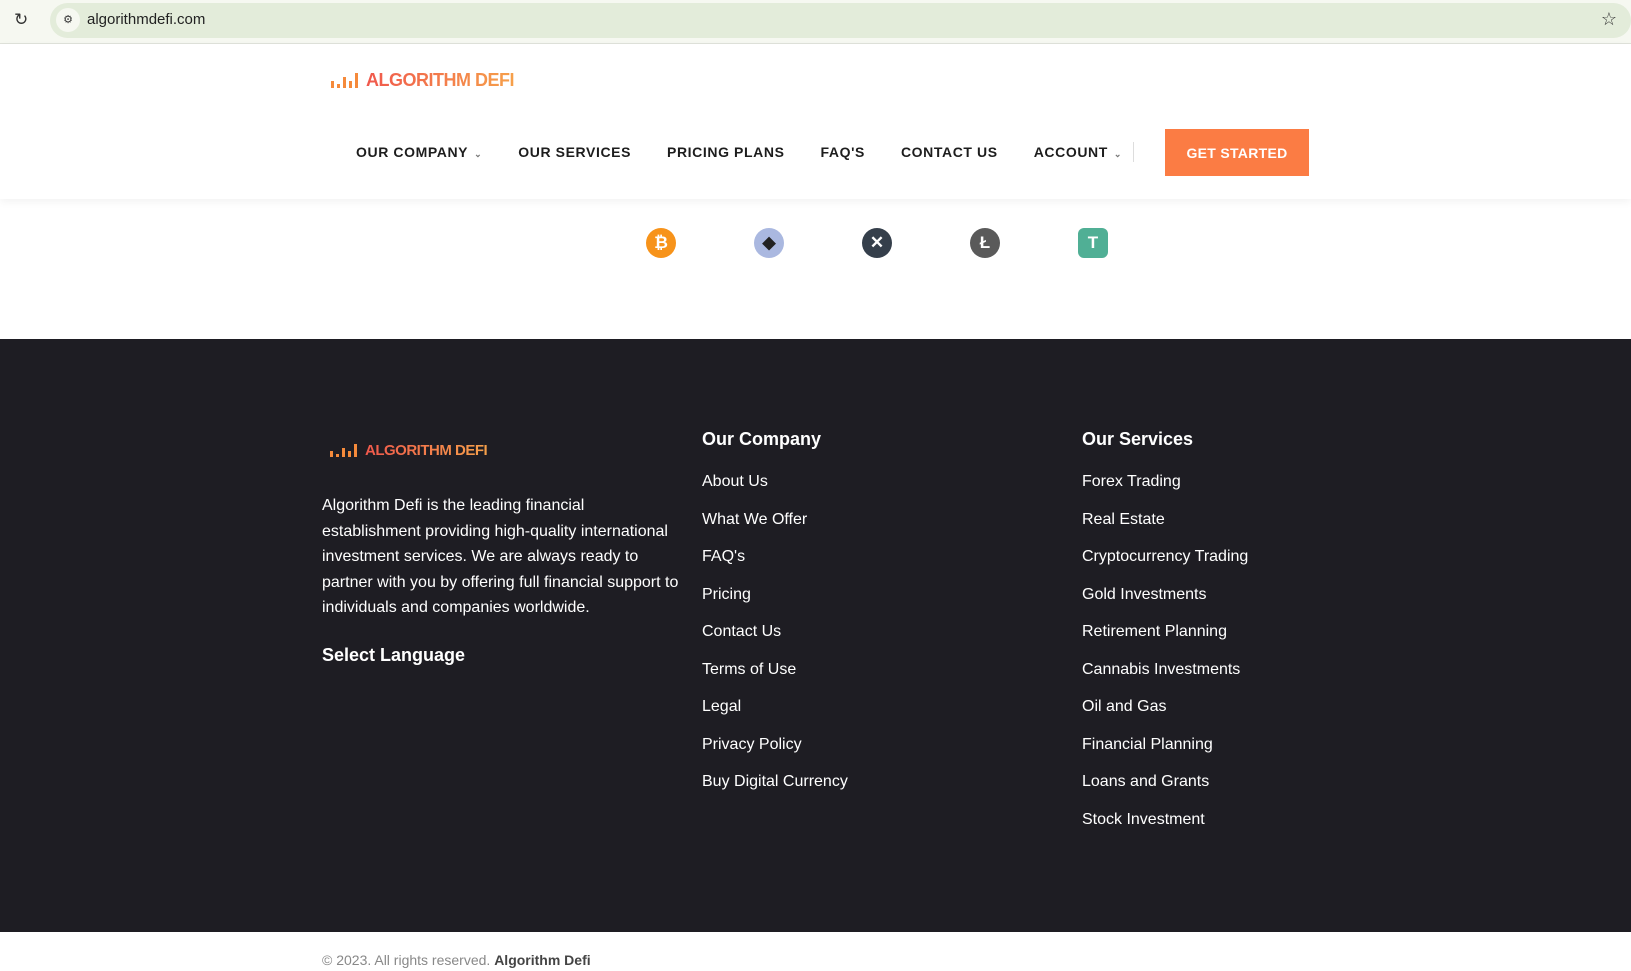  I want to click on browser-toolbar: ↻ ⚙ algorithmdefi.com ☆, so click(815, 22).